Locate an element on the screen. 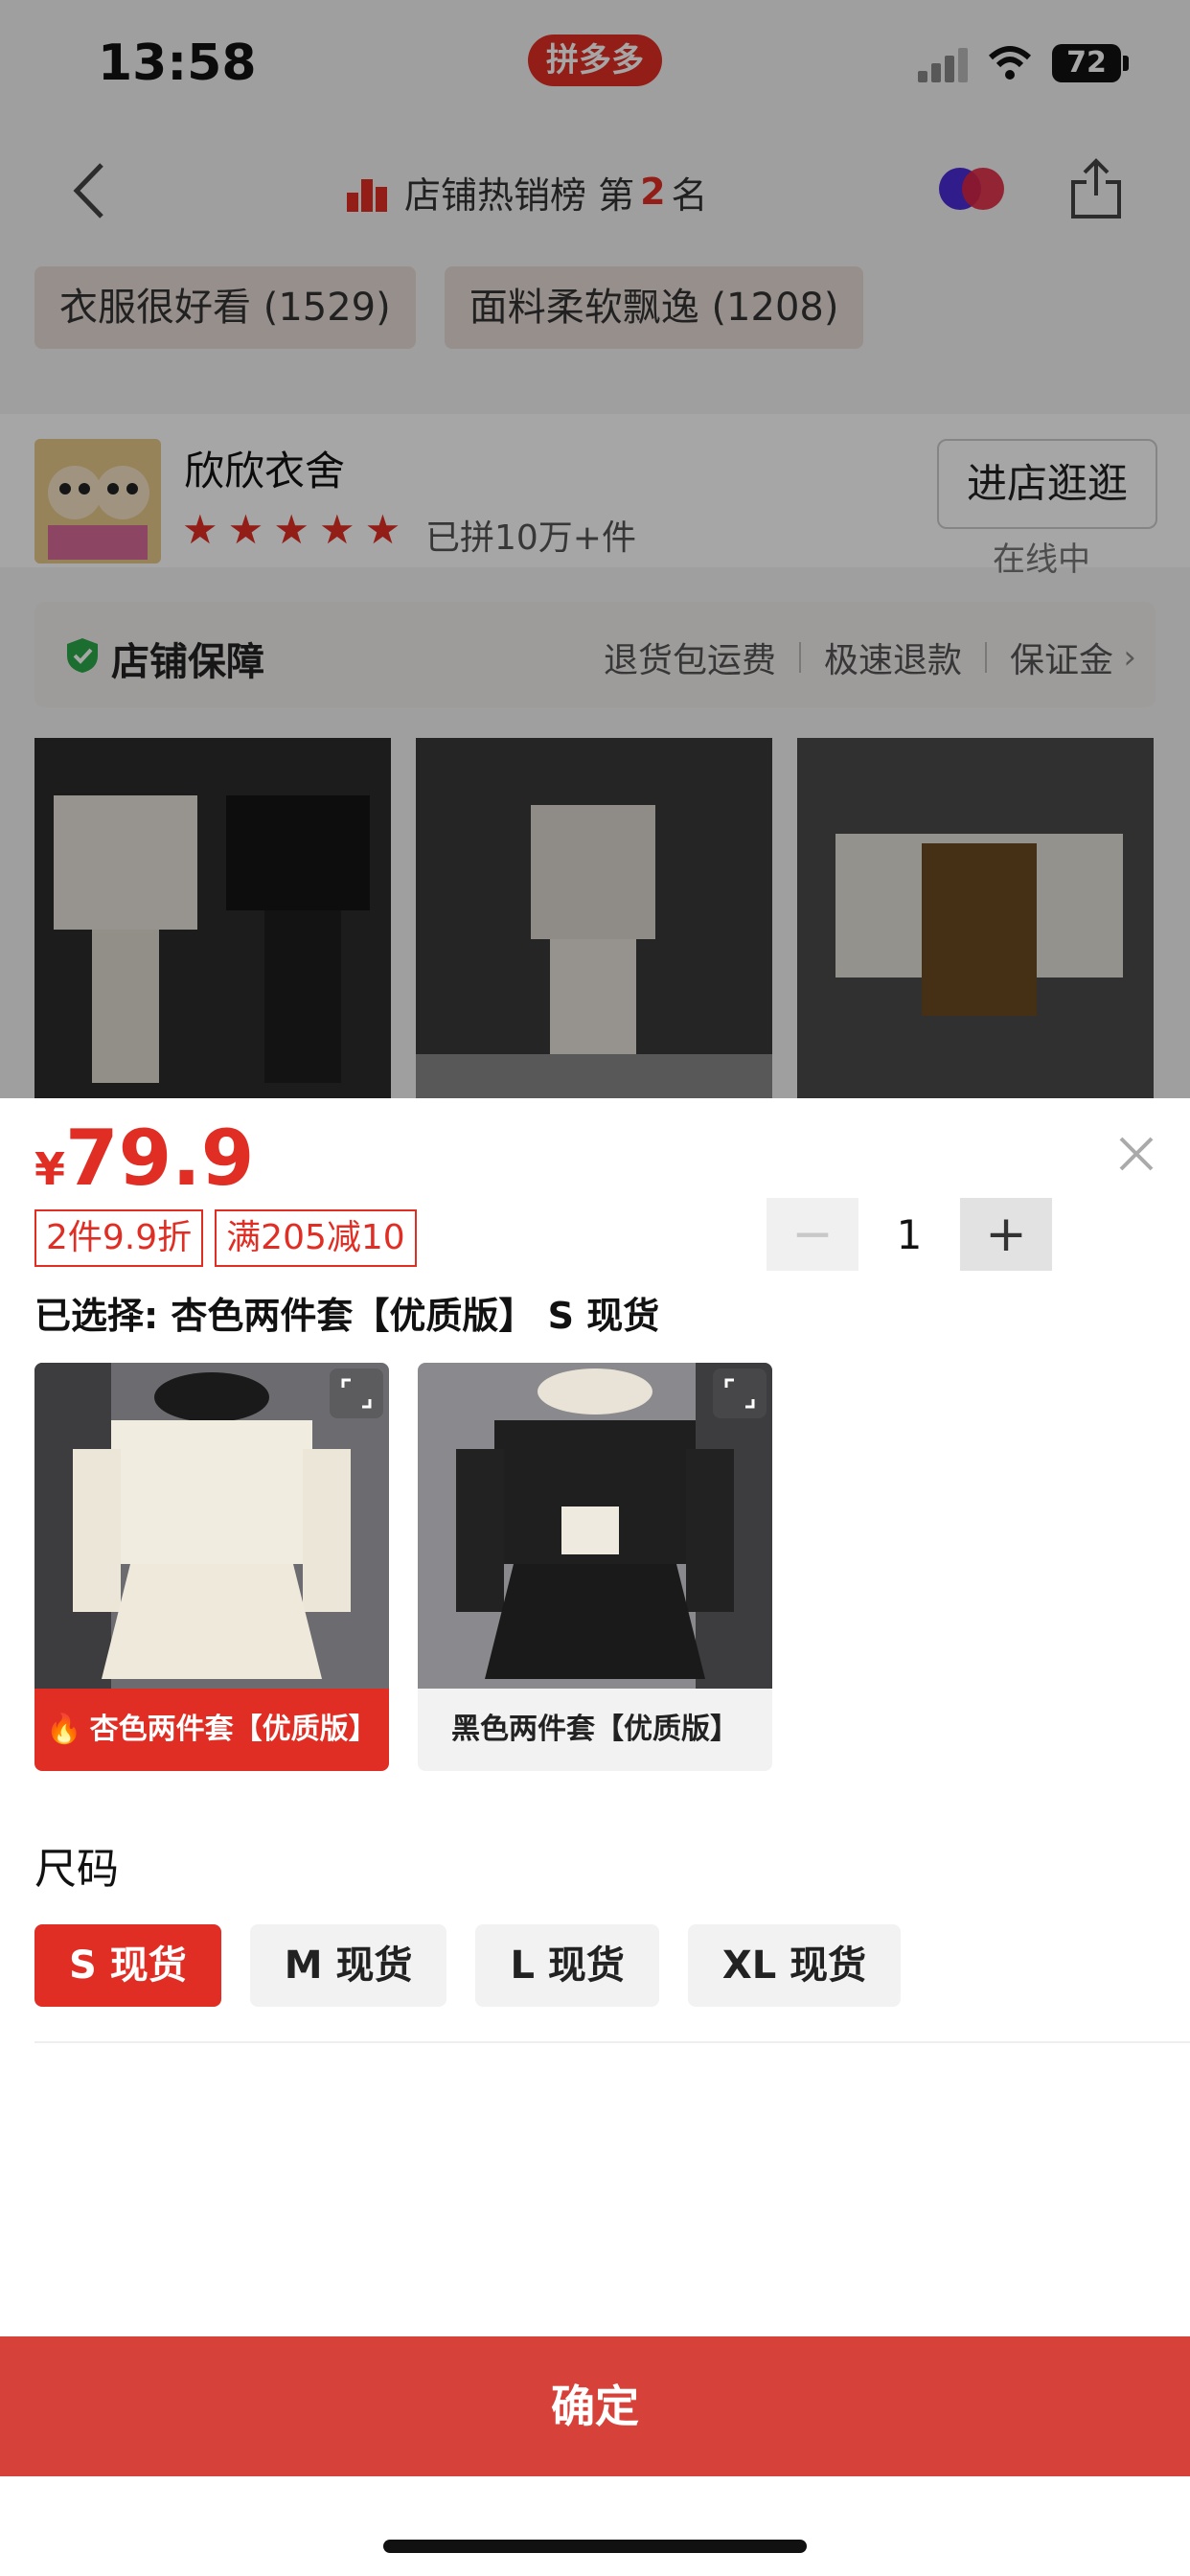 This screenshot has height=2576, width=1190. size-option-s: S 现货 is located at coordinates (128, 1966).